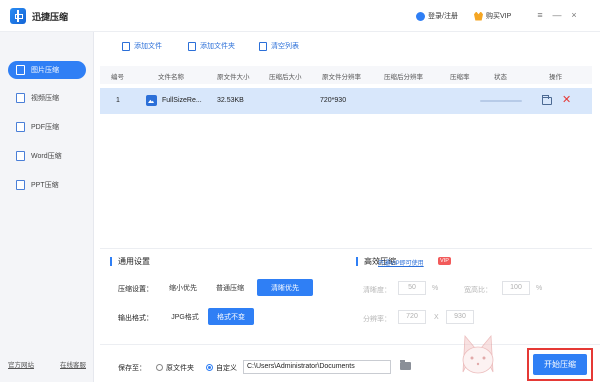 The height and width of the screenshot is (382, 600). I want to click on radio-original-label: 原文件夹, so click(180, 368).